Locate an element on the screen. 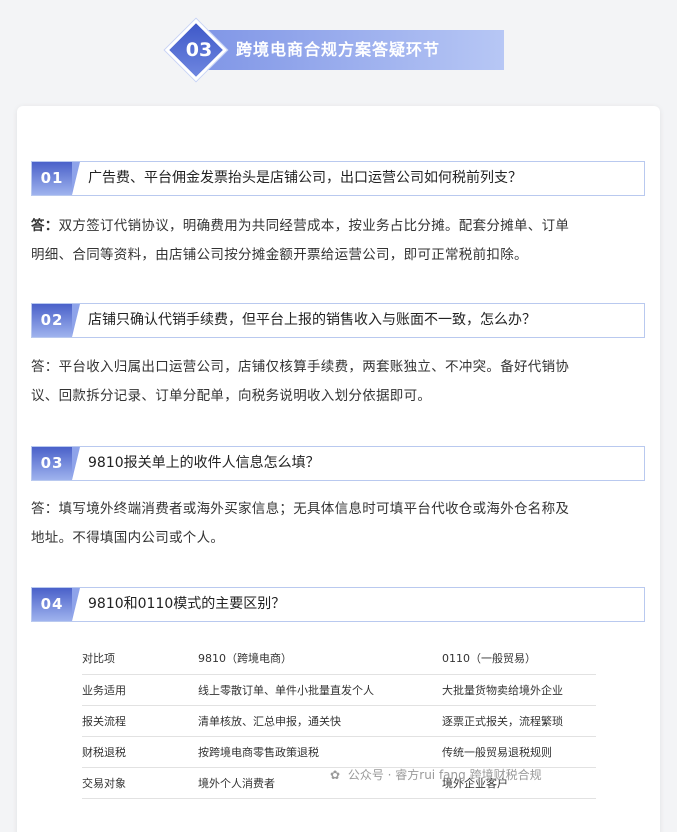 This screenshot has width=677, height=832. table-cell: 9810（跨境电商） is located at coordinates (320, 659).